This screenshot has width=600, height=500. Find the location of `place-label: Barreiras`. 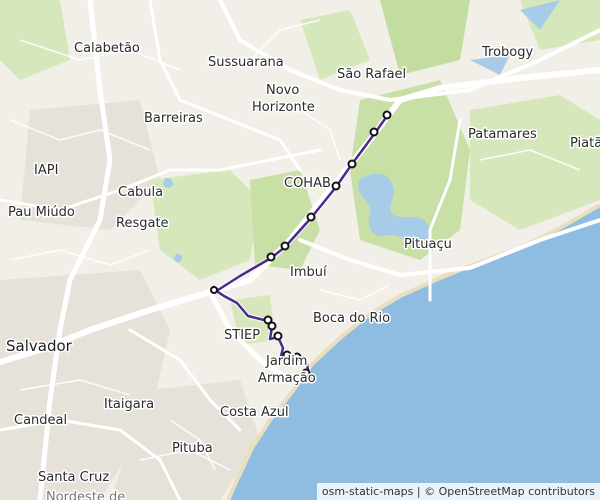

place-label: Barreiras is located at coordinates (173, 118).